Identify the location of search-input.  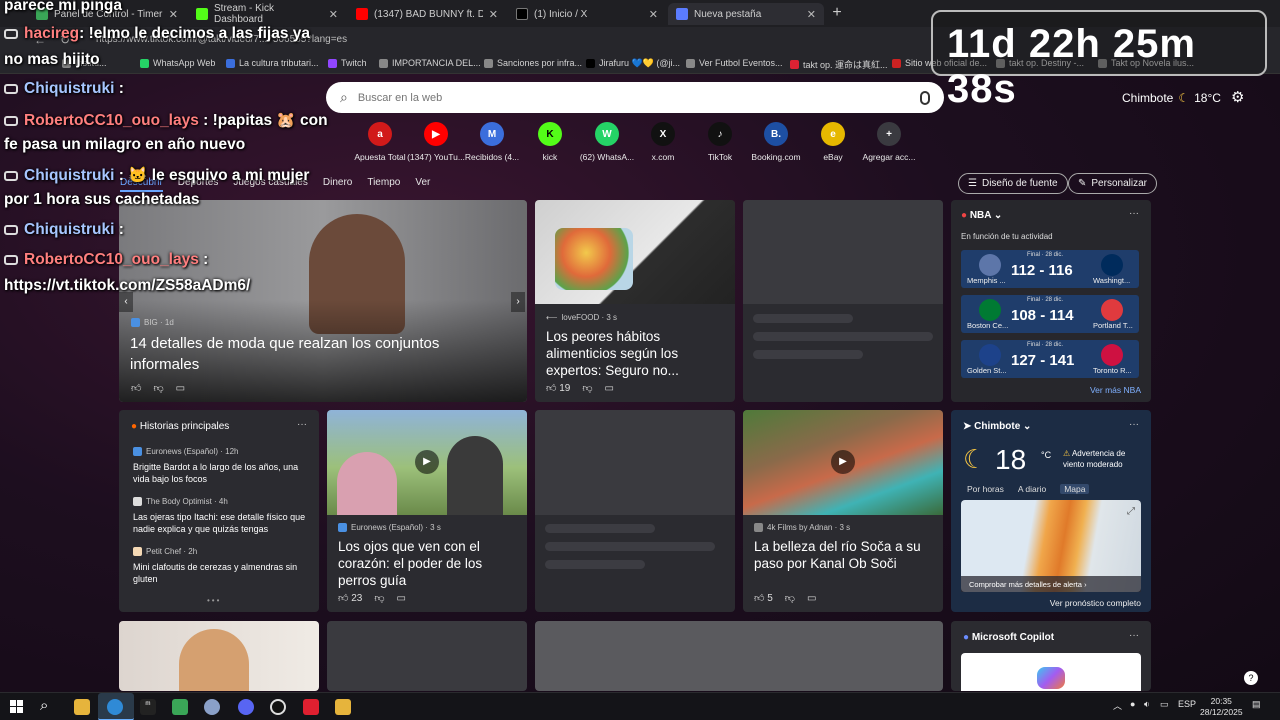
(638, 97).